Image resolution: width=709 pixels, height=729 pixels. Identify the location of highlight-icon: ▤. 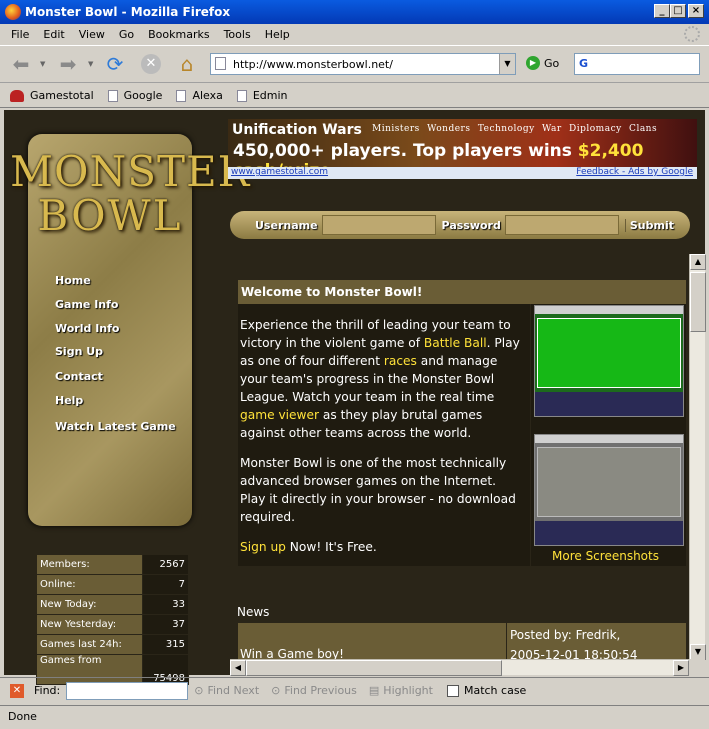
(374, 690).